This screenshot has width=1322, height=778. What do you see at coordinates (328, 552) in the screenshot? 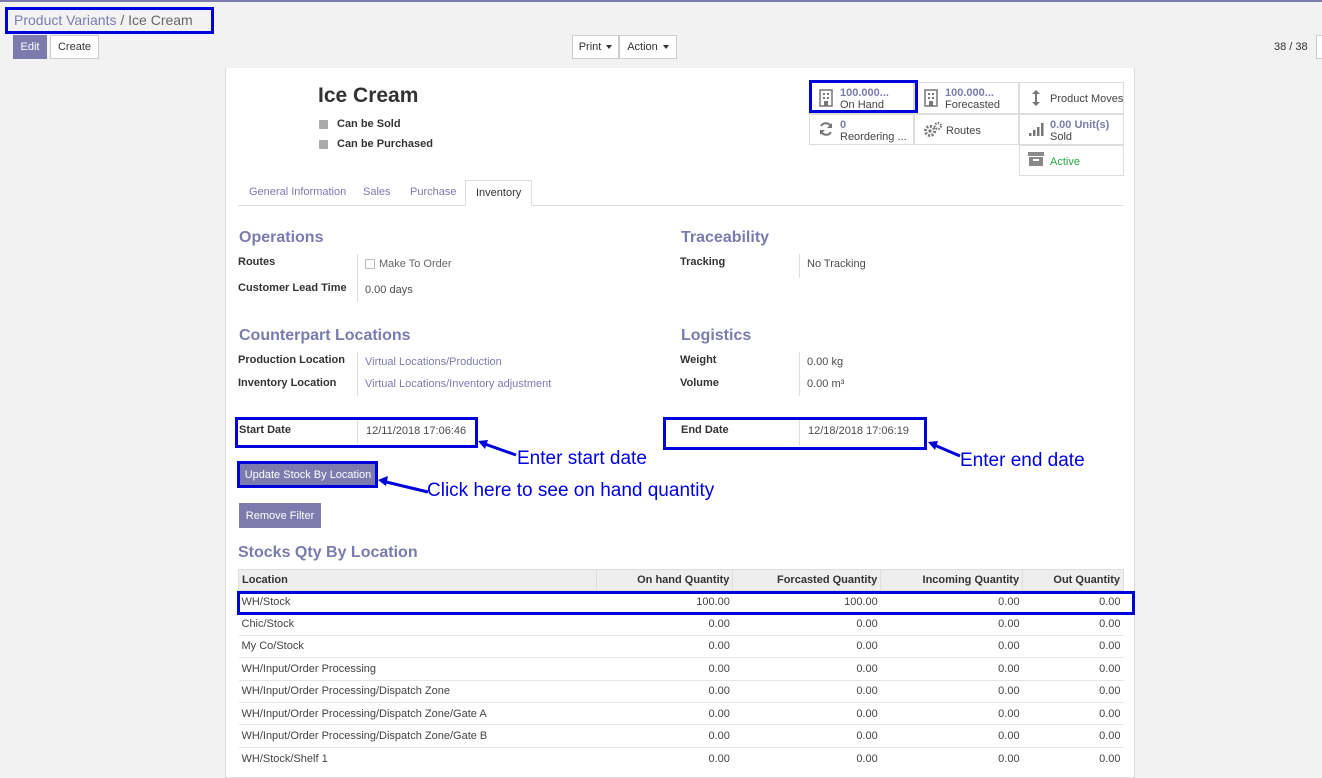
I see `stocks-qty-heading: Stocks Qty By Location` at bounding box center [328, 552].